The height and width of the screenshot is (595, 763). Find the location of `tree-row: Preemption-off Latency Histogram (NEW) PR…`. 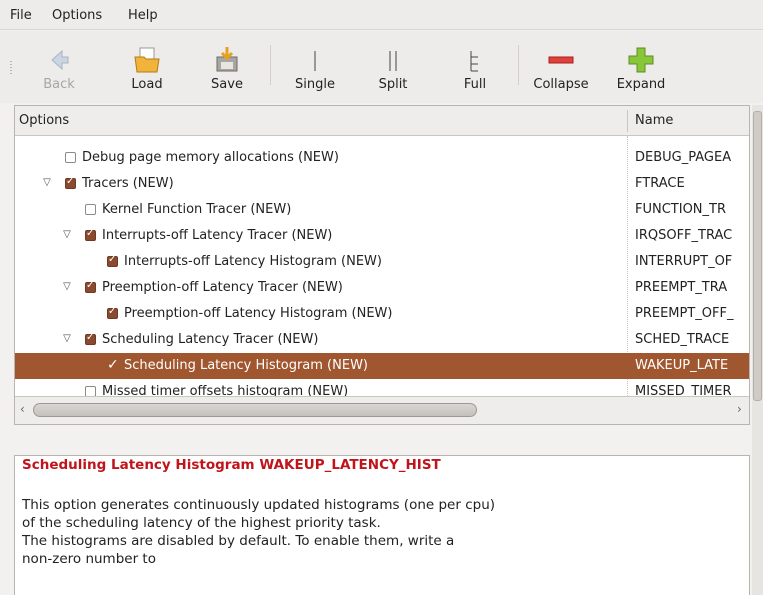

tree-row: Preemption-off Latency Histogram (NEW) PR… is located at coordinates (382, 314).